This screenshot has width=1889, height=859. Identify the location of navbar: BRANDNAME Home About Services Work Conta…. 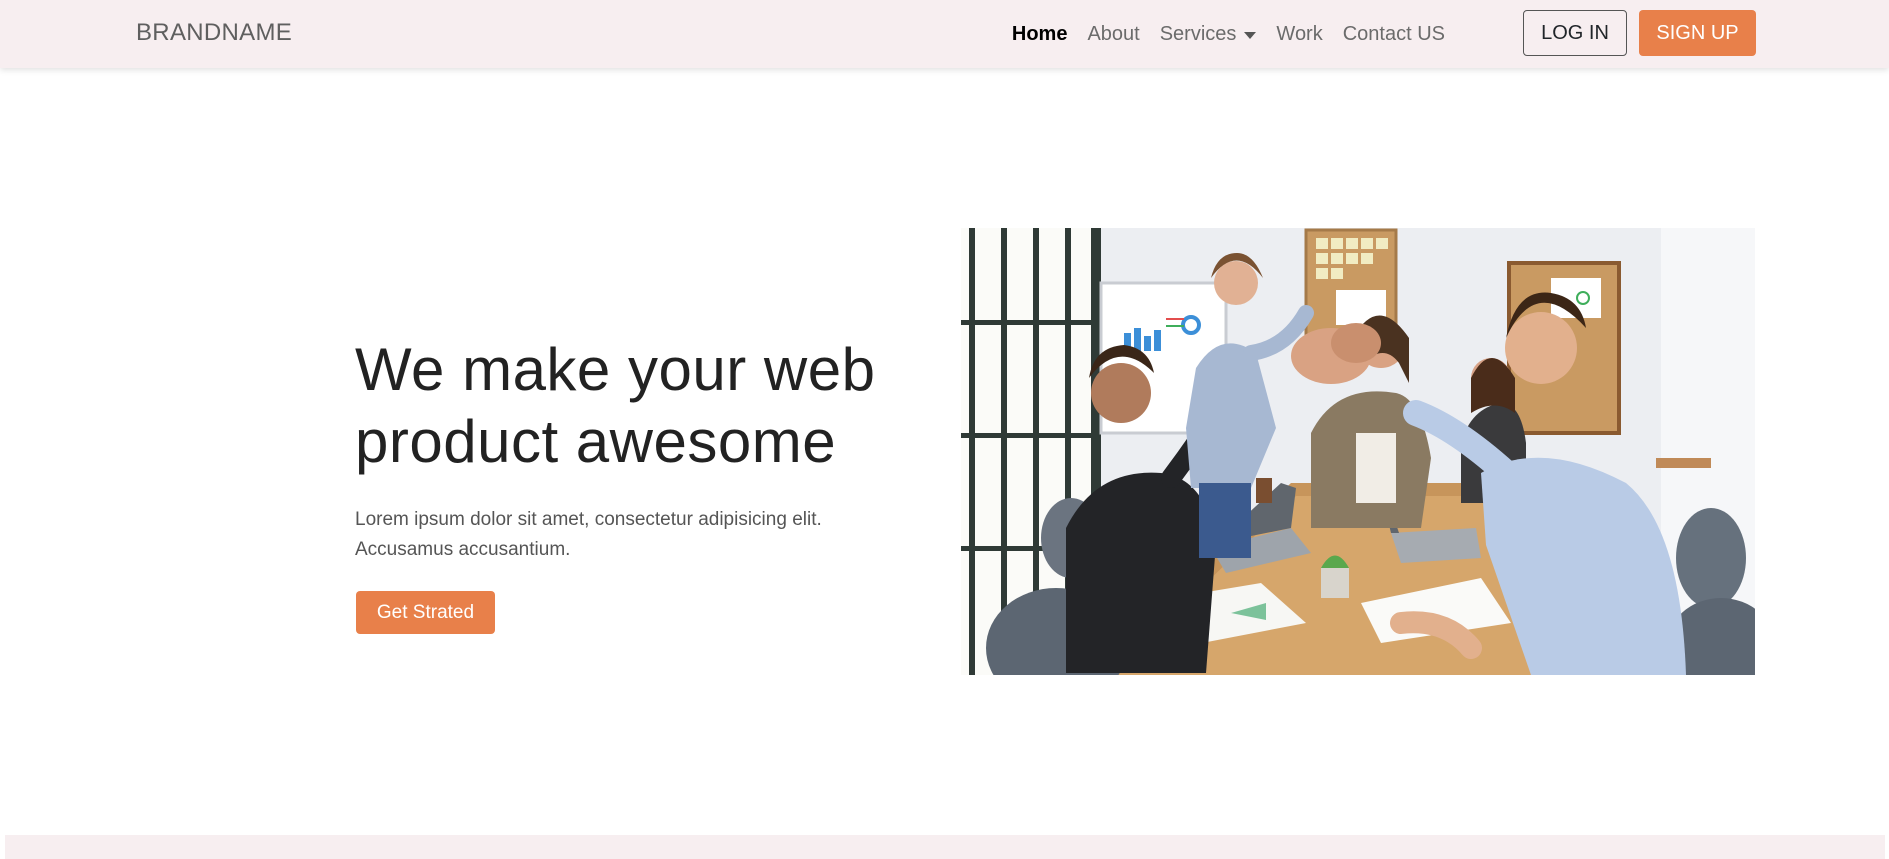
(944, 34).